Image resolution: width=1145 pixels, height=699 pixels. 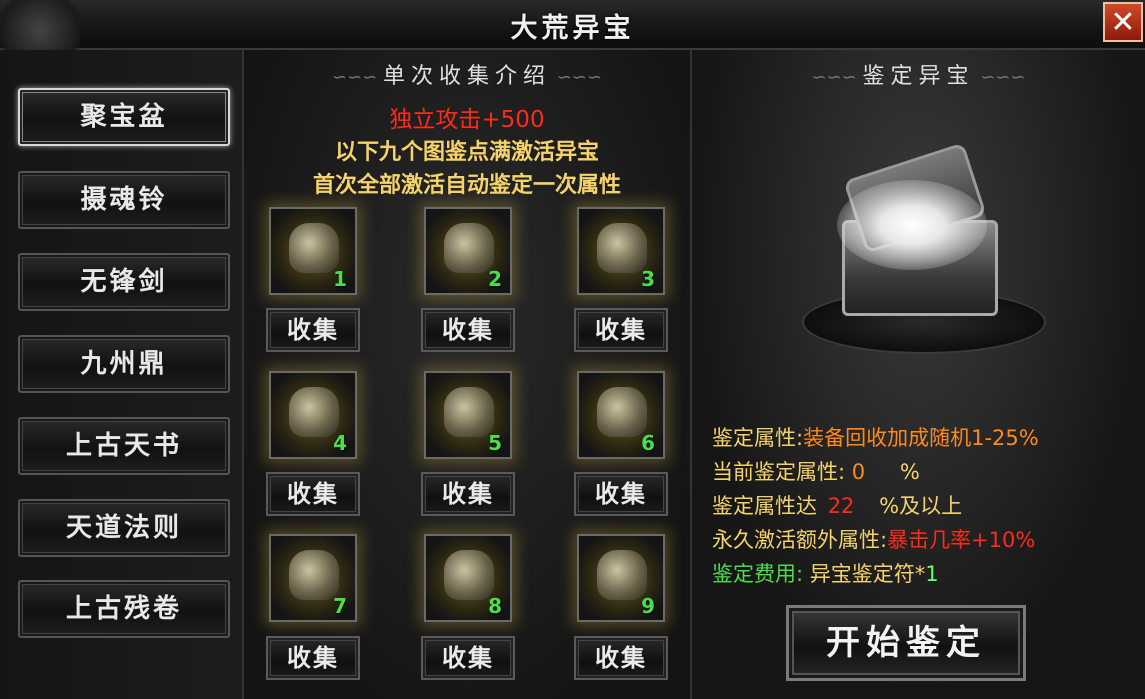 What do you see at coordinates (313, 330) in the screenshot?
I see `collect-button-1: 收集` at bounding box center [313, 330].